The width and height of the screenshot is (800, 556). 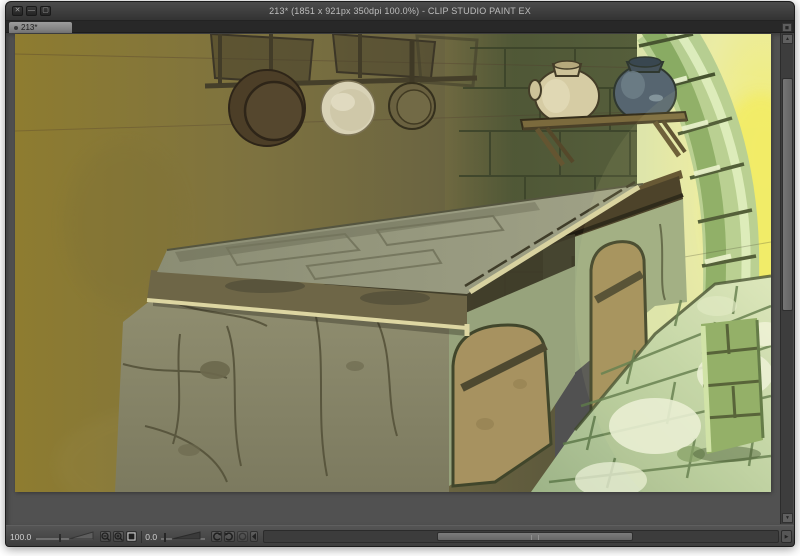 I want to click on zoom-out-icon, so click(x=106, y=536).